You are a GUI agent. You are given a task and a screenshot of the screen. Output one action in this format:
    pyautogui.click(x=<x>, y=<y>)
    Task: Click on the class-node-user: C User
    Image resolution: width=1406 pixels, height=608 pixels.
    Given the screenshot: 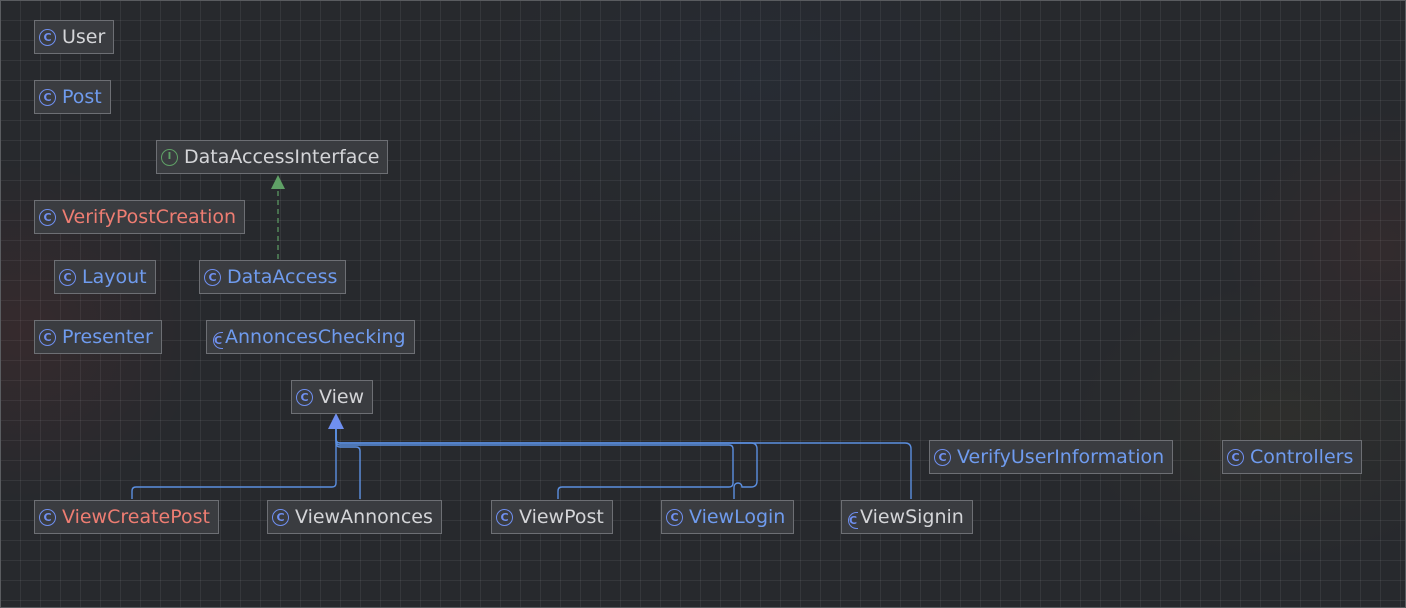 What is the action you would take?
    pyautogui.click(x=74, y=37)
    